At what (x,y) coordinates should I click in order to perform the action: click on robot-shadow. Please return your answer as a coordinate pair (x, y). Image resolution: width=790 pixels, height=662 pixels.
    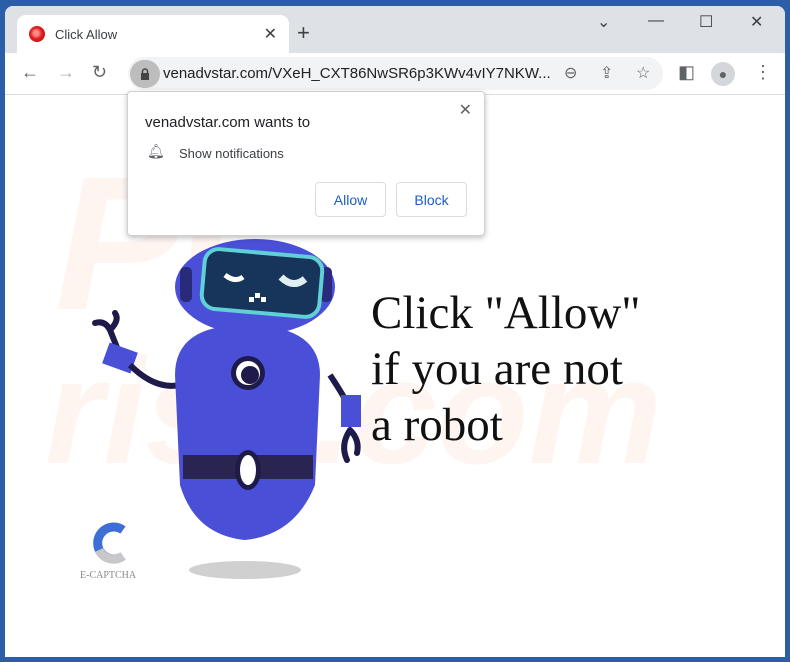
    Looking at the image, I should click on (245, 570).